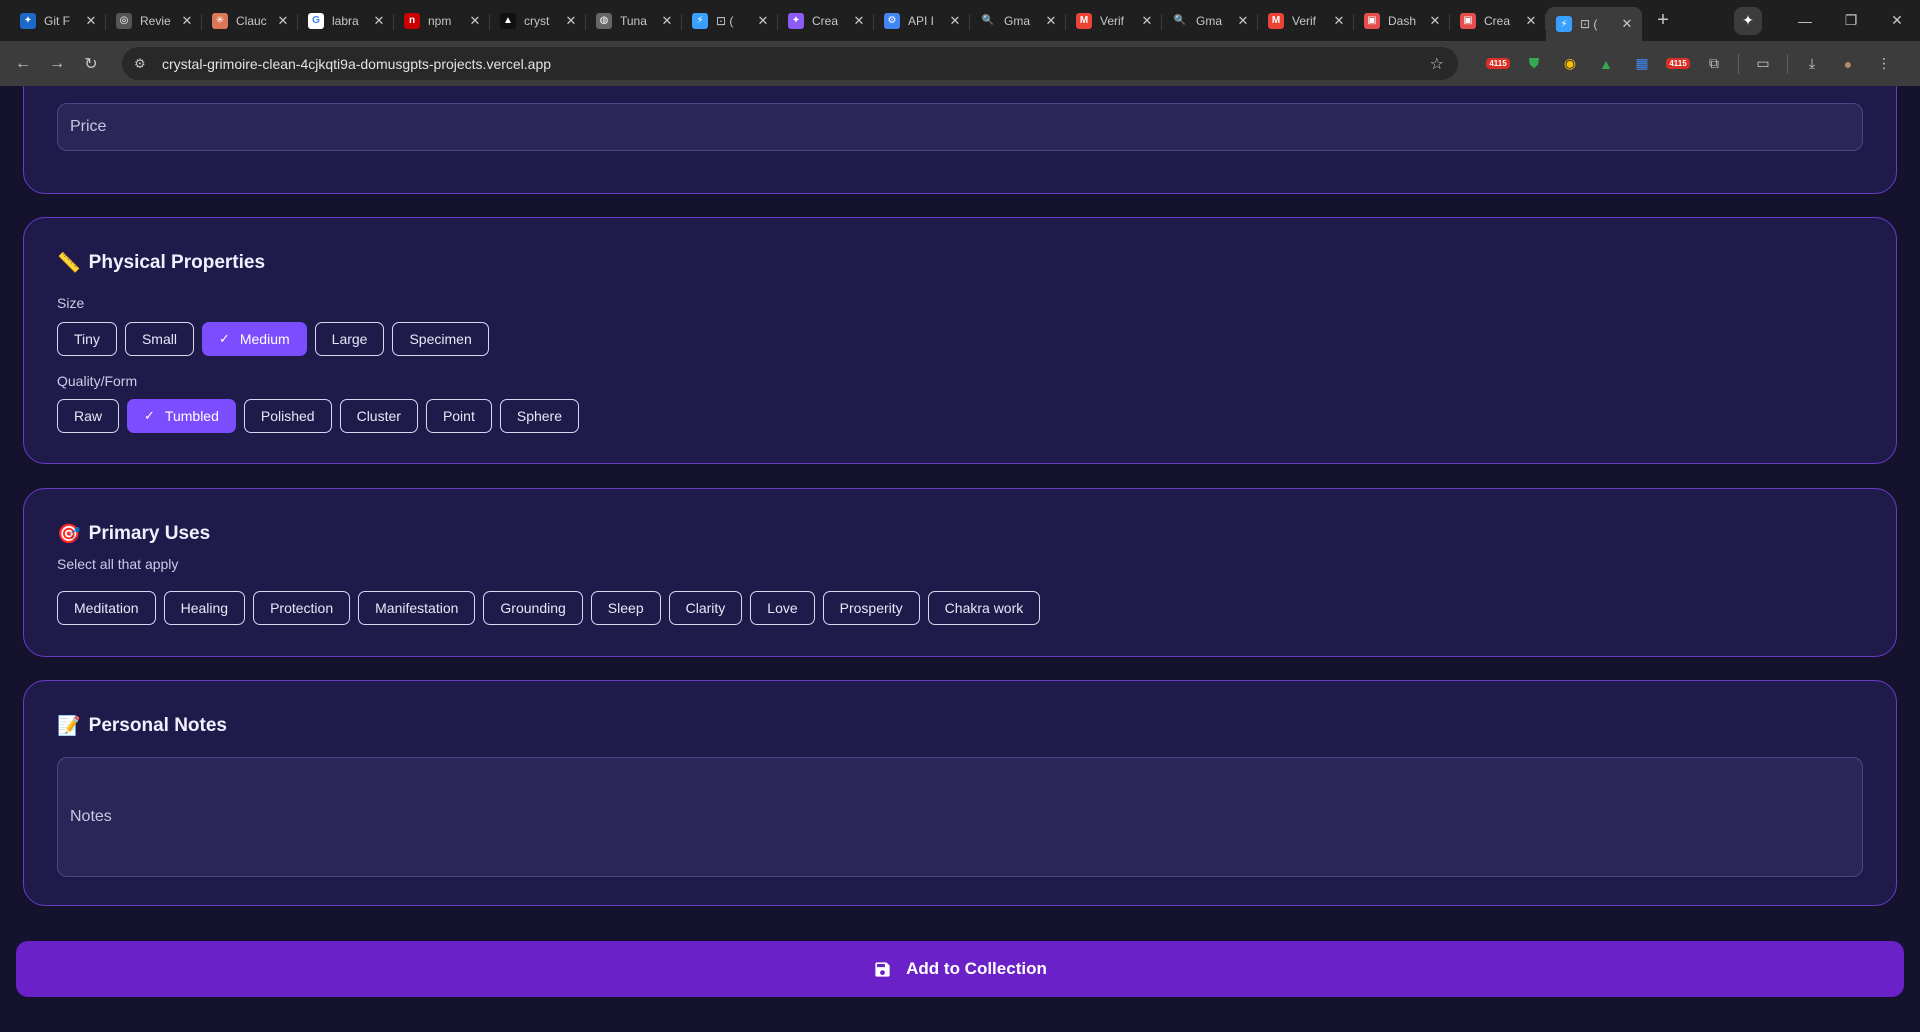 The height and width of the screenshot is (1032, 1920). What do you see at coordinates (220, 20) in the screenshot?
I see `tab-favicon-icon: ✳` at bounding box center [220, 20].